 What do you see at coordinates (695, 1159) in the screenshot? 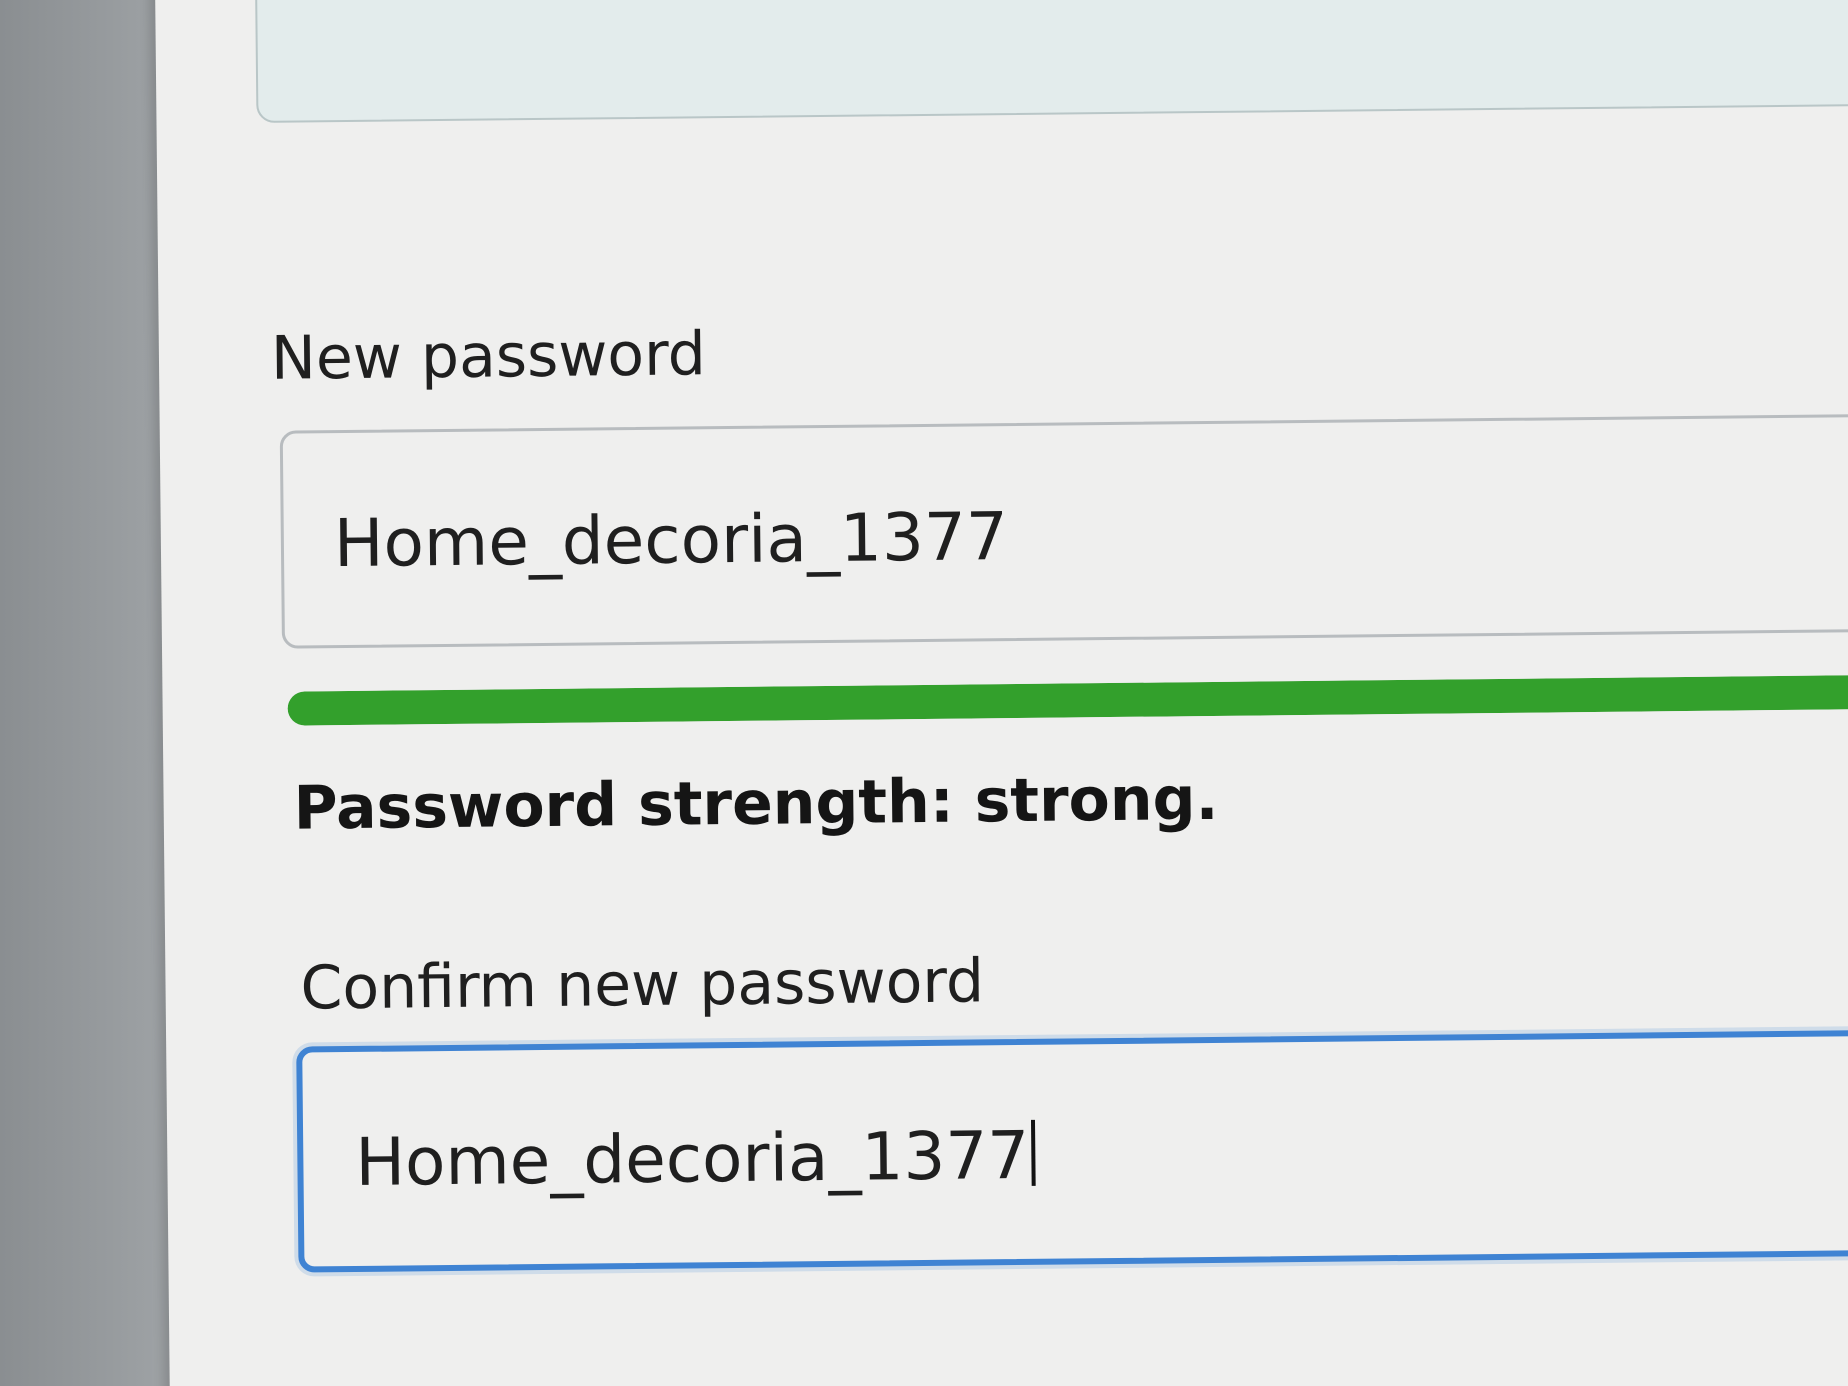
I see `confirm-password-value-wrap: Home_decoria_1377` at bounding box center [695, 1159].